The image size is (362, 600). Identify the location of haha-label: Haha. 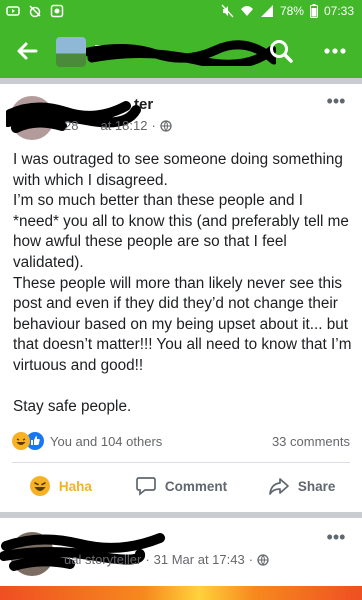
(75, 486).